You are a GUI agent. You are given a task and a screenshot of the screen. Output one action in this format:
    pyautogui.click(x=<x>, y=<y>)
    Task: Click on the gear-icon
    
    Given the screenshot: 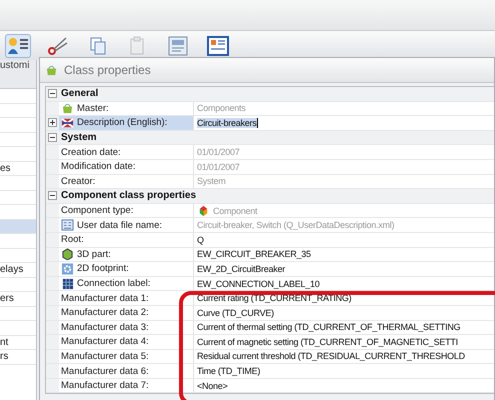 What is the action you would take?
    pyautogui.click(x=67, y=268)
    